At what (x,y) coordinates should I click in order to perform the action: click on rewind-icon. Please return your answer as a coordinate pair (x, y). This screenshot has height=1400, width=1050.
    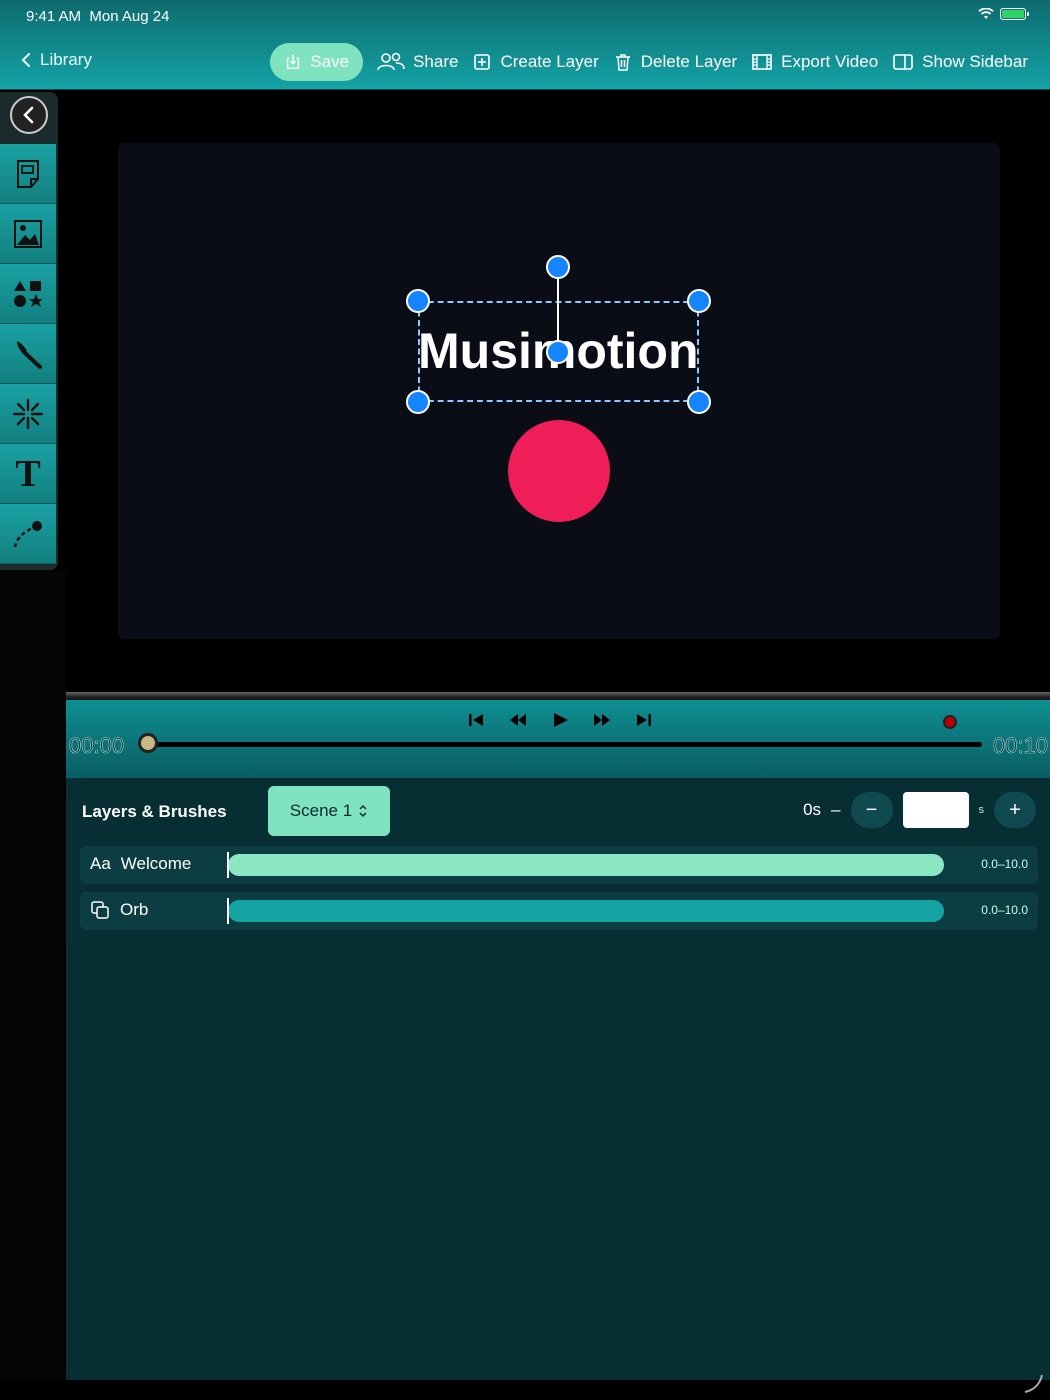
    Looking at the image, I should click on (518, 720).